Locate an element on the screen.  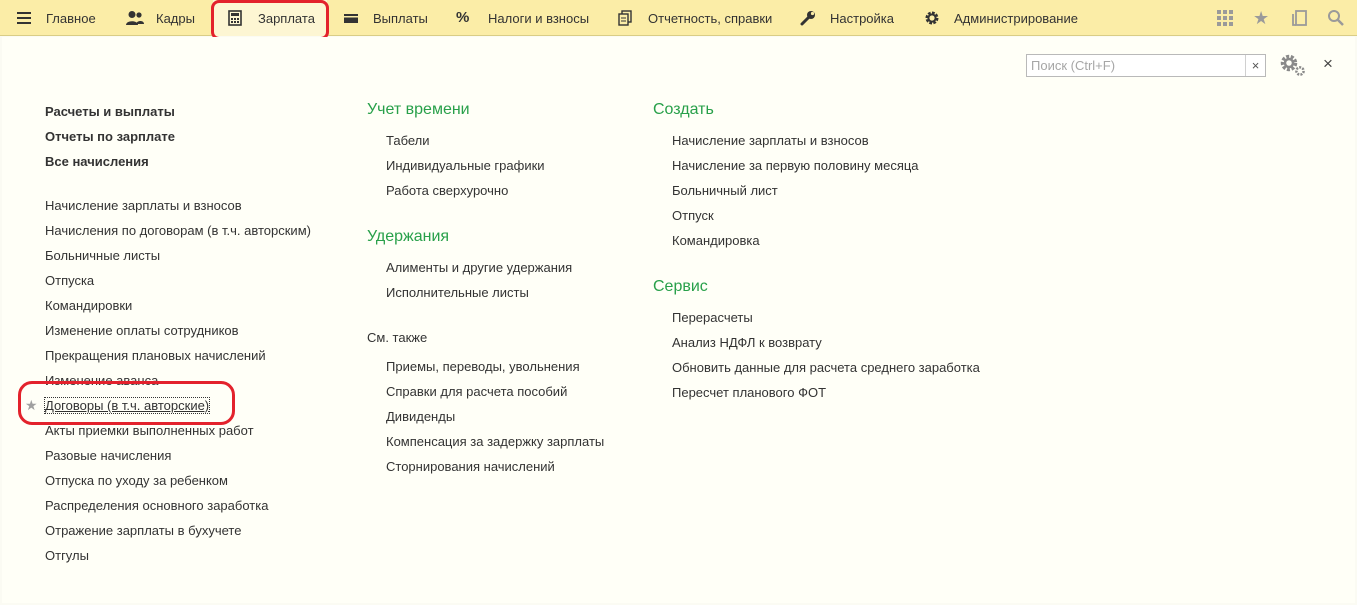
list-item: Больничные листы is located at coordinates (102, 255).